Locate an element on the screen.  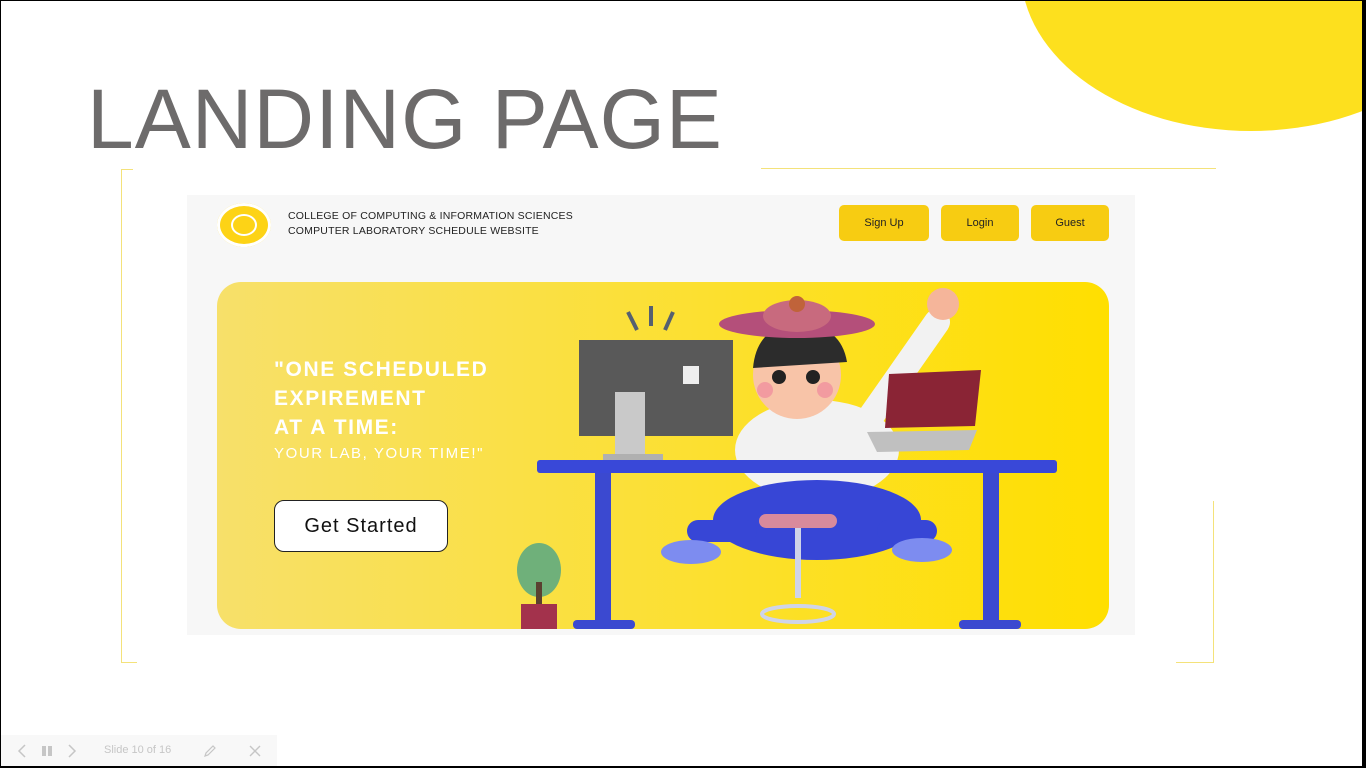
pen-icon is located at coordinates (210, 750).